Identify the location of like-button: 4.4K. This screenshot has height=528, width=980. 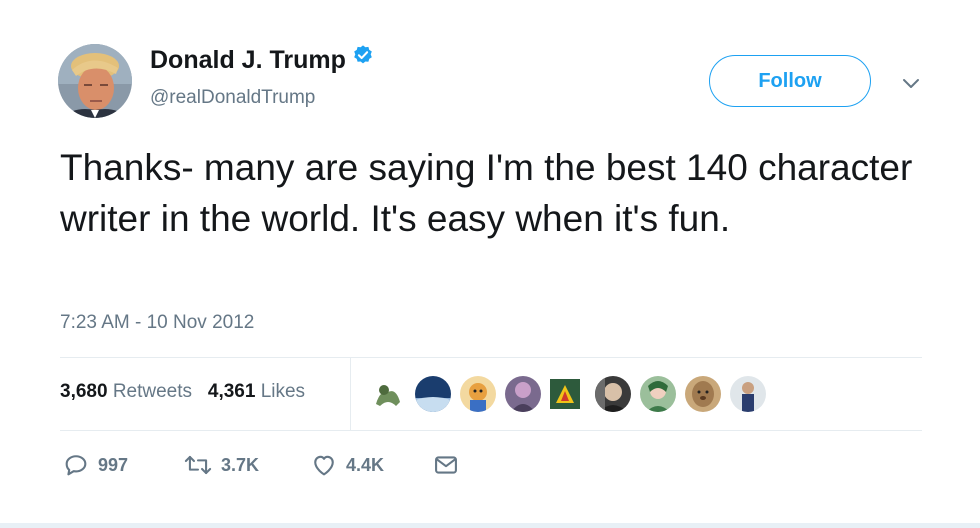
(347, 465).